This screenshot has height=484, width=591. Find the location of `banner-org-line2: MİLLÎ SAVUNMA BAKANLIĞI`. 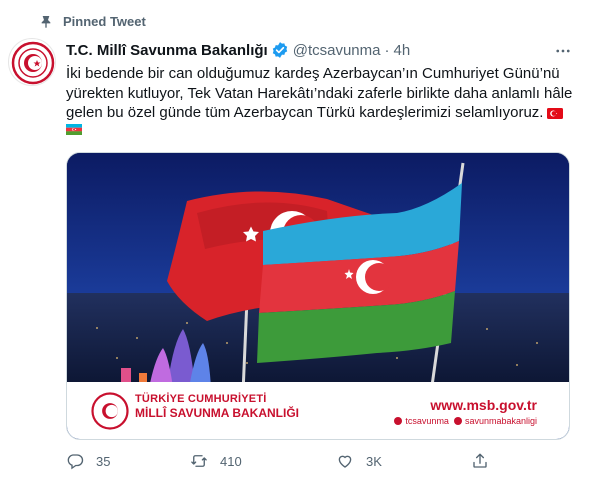

banner-org-line2: MİLLÎ SAVUNMA BAKANLIĞI is located at coordinates (217, 413).